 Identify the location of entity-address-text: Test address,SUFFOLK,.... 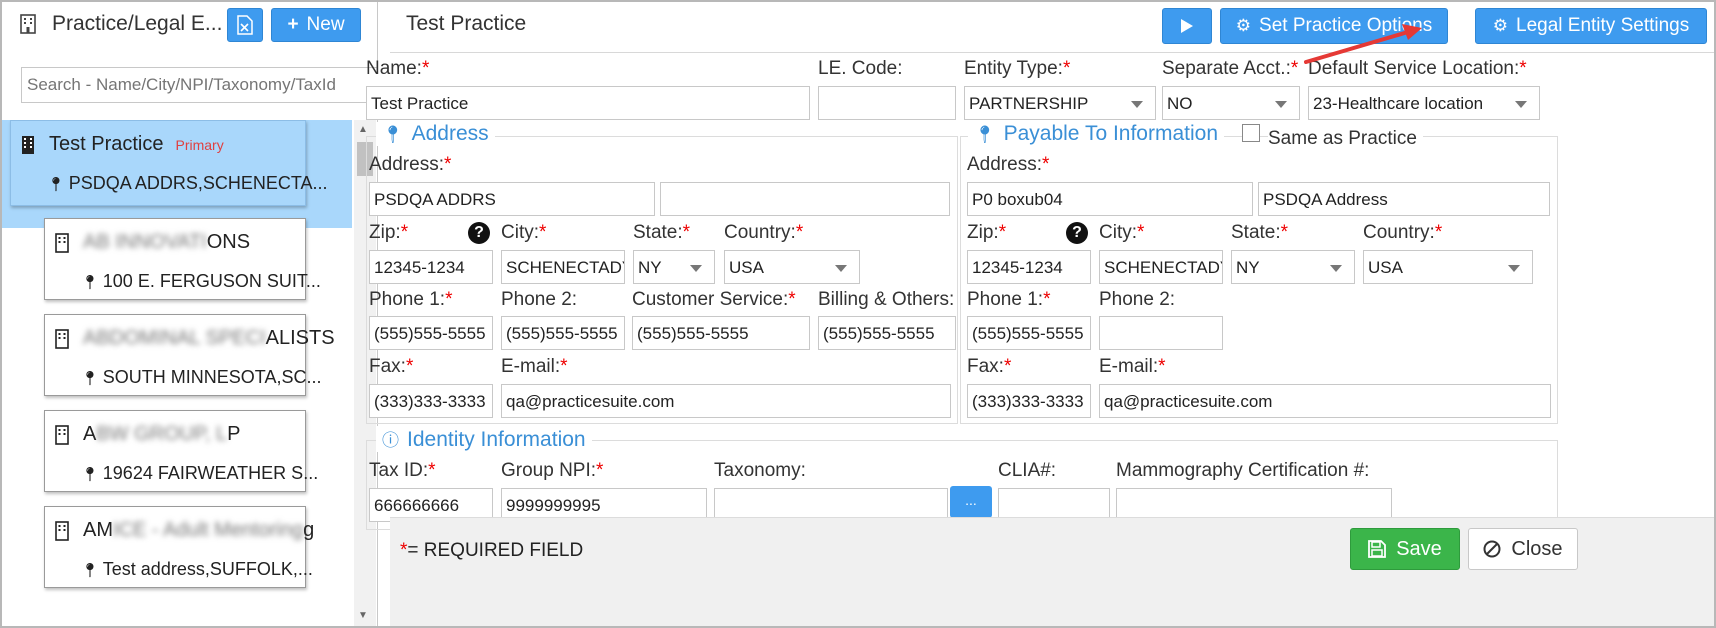
(207, 569).